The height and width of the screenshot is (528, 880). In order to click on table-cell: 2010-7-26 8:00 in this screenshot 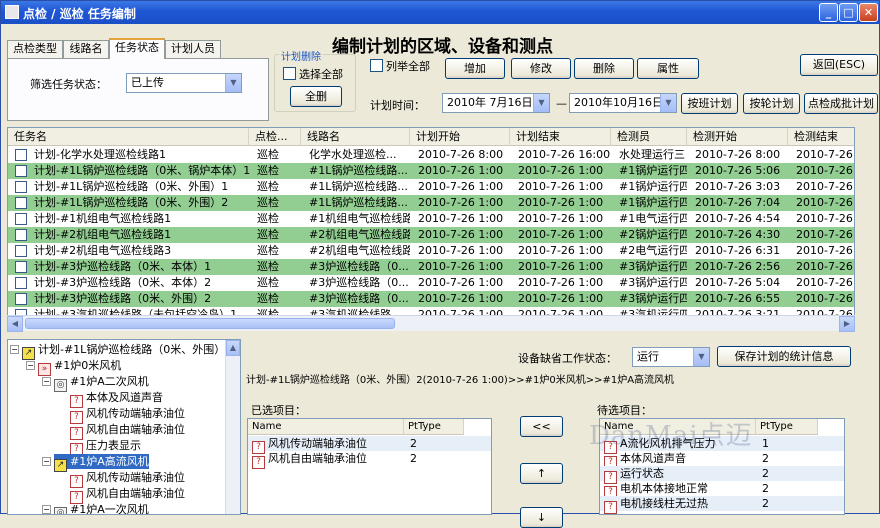, I will do `click(738, 154)`.